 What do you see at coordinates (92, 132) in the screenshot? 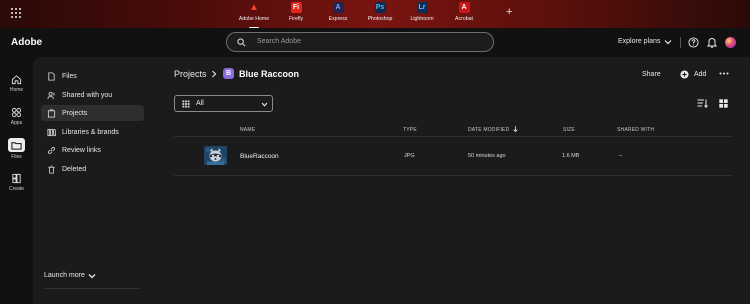
I see `nav-item-libraries: Libraries & brands` at bounding box center [92, 132].